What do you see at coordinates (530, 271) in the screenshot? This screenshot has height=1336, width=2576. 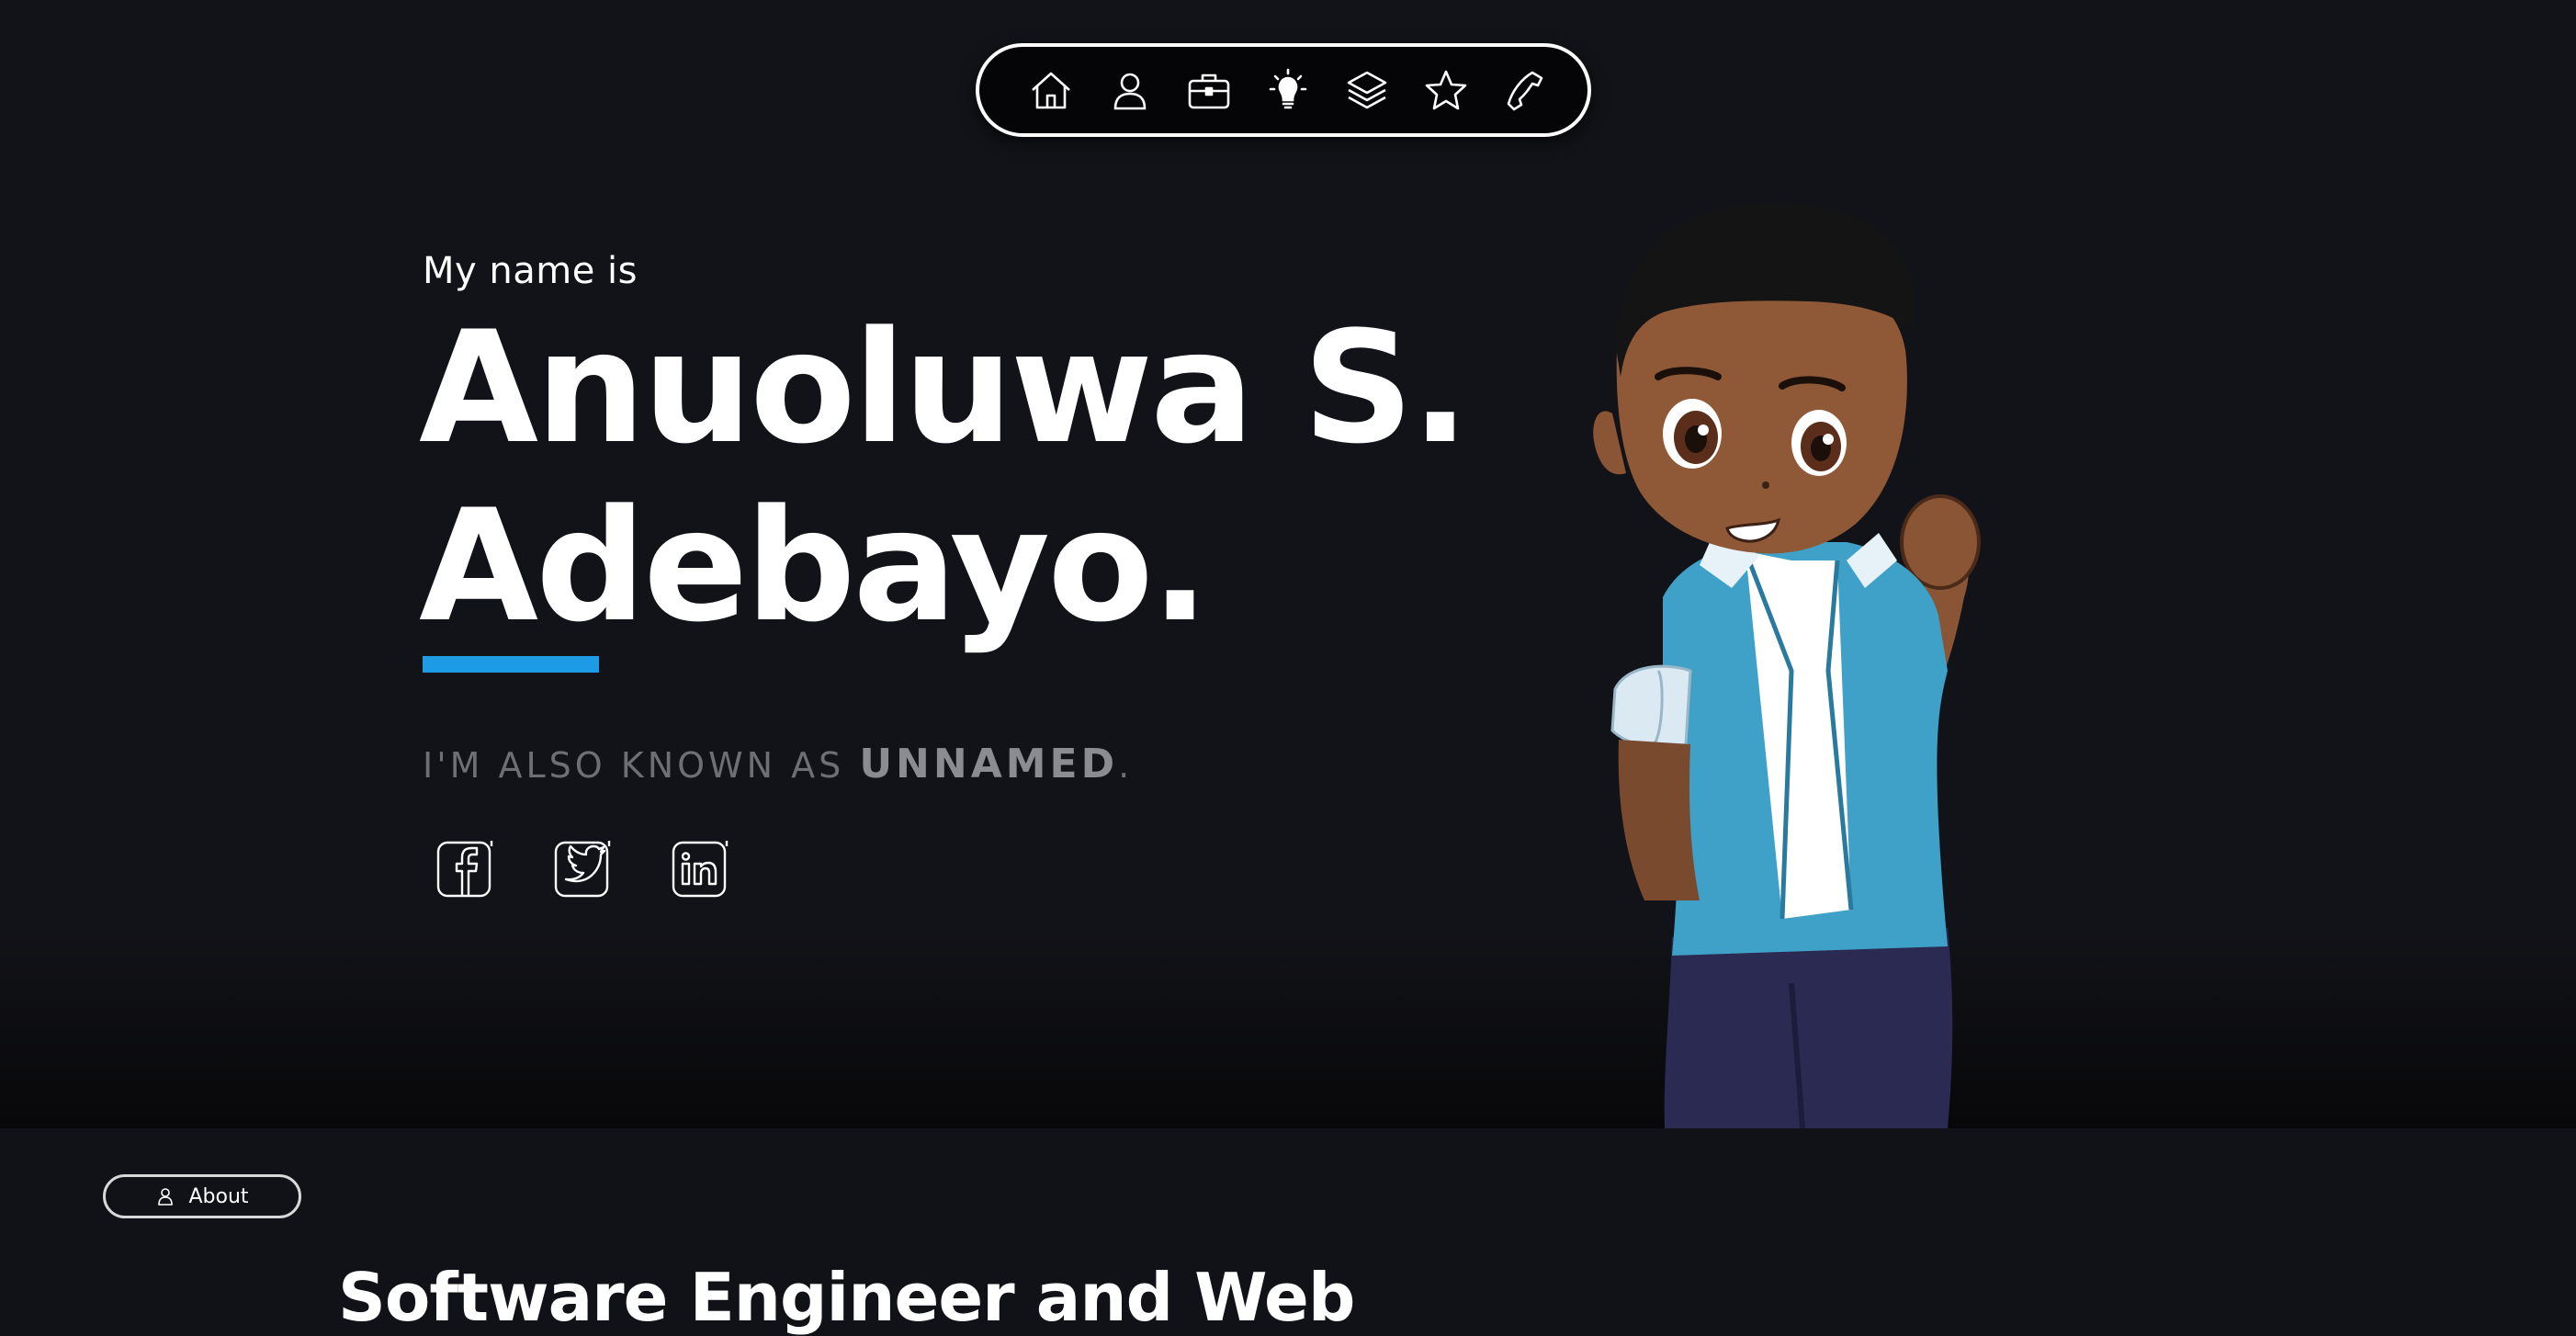 I see `intro-text: My name is` at bounding box center [530, 271].